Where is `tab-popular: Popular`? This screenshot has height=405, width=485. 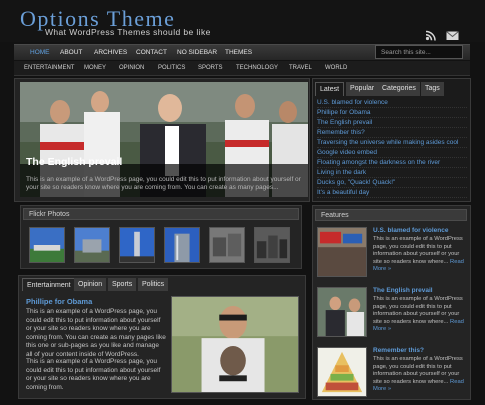
tab-popular: Popular is located at coordinates (362, 89).